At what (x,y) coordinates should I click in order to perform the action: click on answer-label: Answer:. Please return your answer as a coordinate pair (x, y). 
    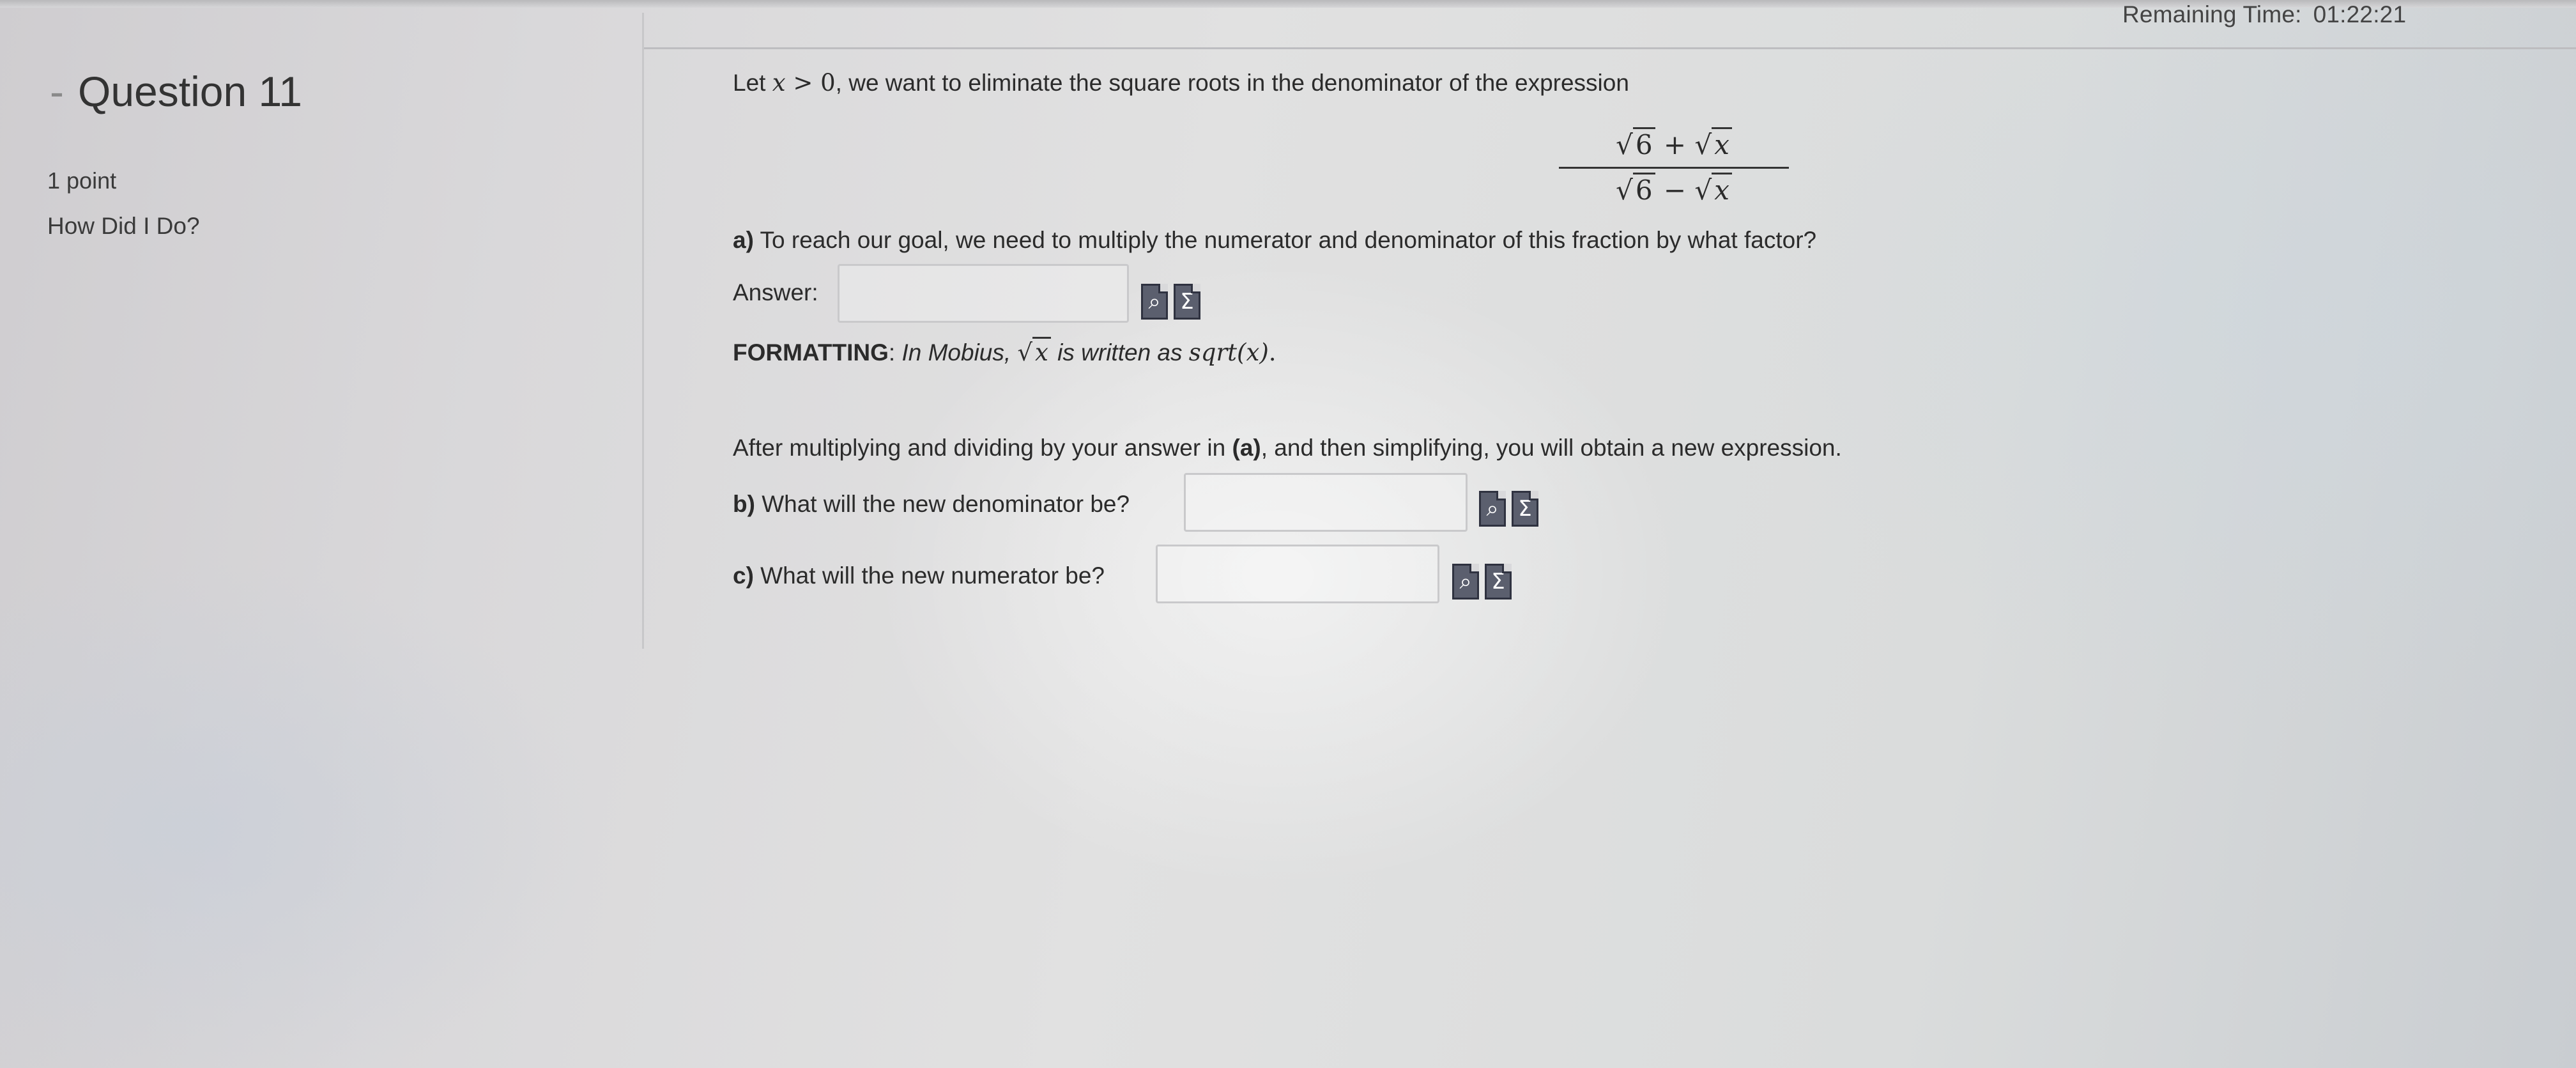
    Looking at the image, I should click on (775, 293).